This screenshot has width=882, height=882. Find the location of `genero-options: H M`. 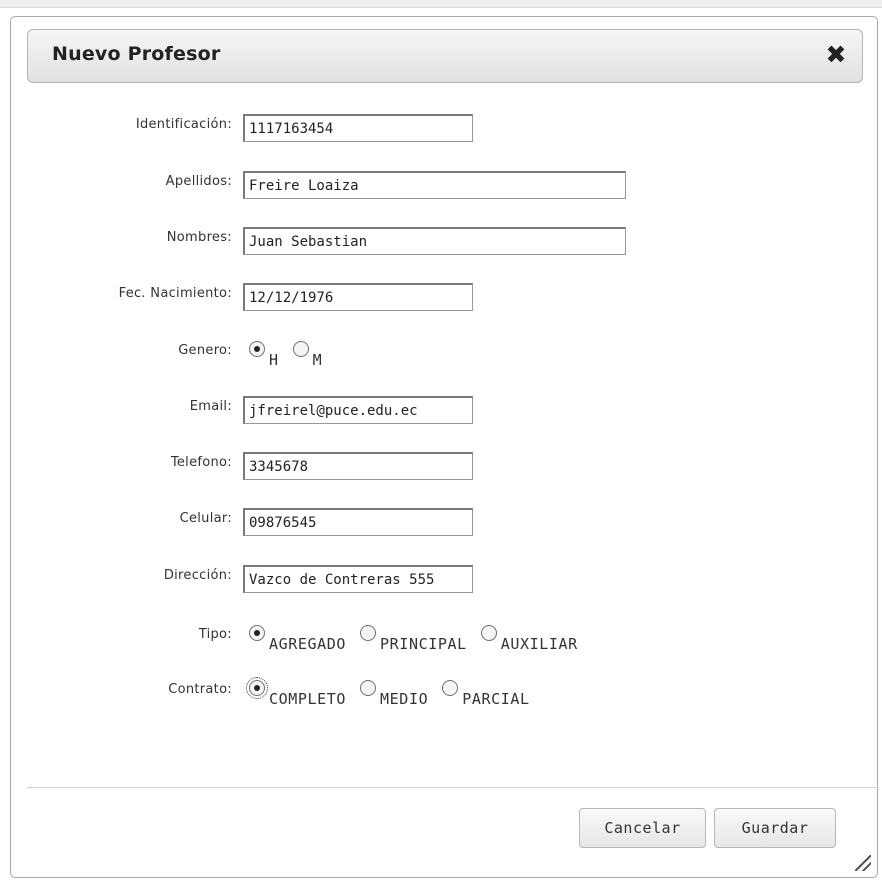

genero-options: H M is located at coordinates (292, 355).